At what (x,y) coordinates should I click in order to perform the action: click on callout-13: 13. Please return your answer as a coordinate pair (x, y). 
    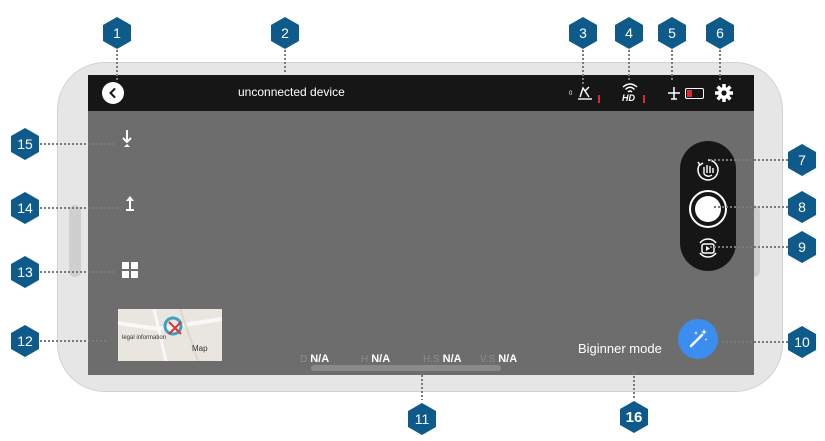
    Looking at the image, I should click on (25, 272).